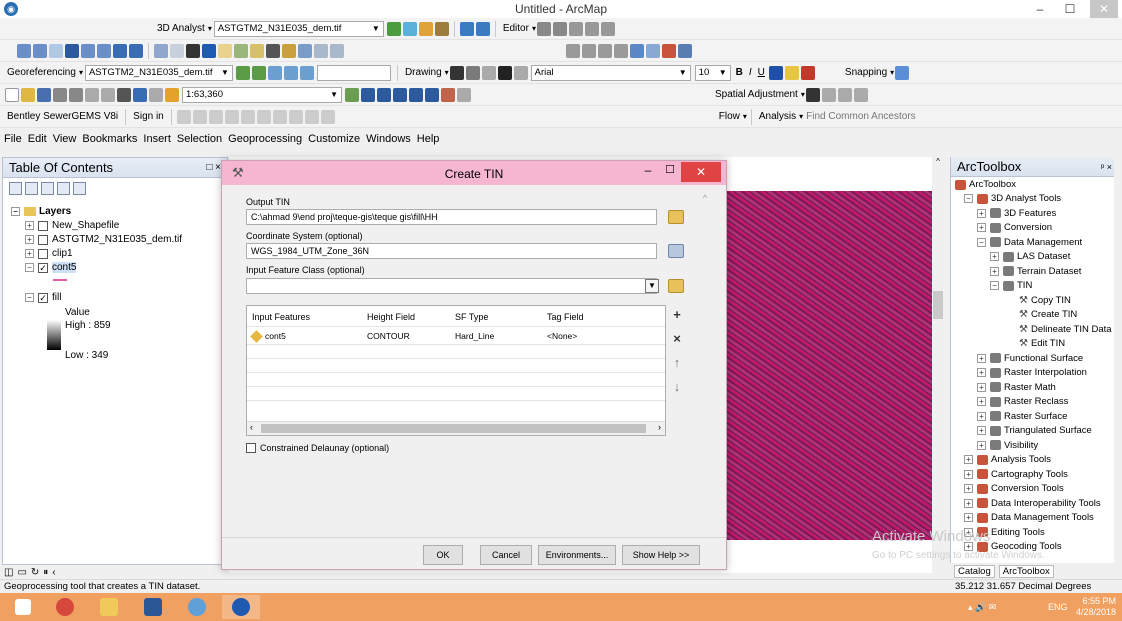 This screenshot has height=621, width=1122. Describe the element at coordinates (1048, 314) in the screenshot. I see `arctoolbox-tree-item: ⚒ Create TIN` at that location.